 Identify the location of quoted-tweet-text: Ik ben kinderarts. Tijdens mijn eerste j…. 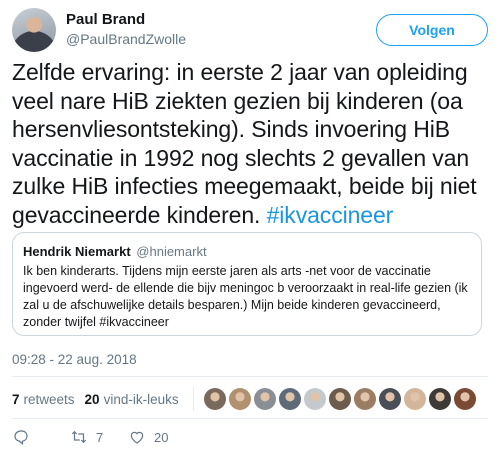
(245, 296).